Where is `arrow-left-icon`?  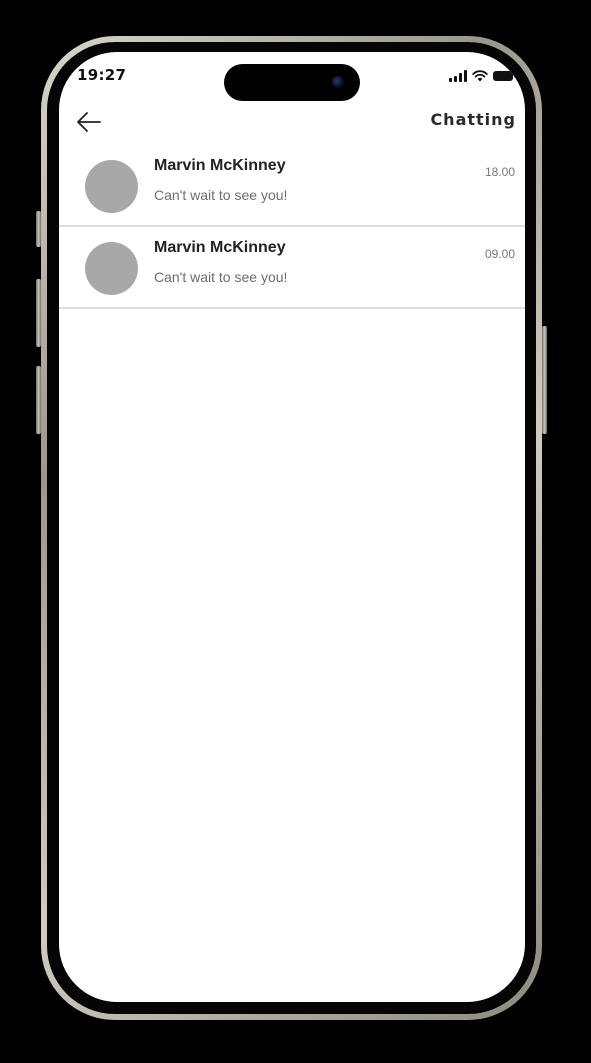 arrow-left-icon is located at coordinates (89, 122).